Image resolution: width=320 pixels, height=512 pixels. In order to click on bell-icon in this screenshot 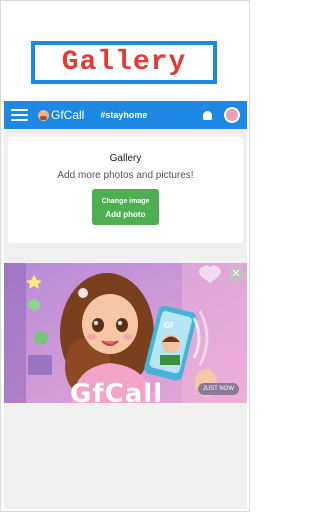, I will do `click(207, 115)`.